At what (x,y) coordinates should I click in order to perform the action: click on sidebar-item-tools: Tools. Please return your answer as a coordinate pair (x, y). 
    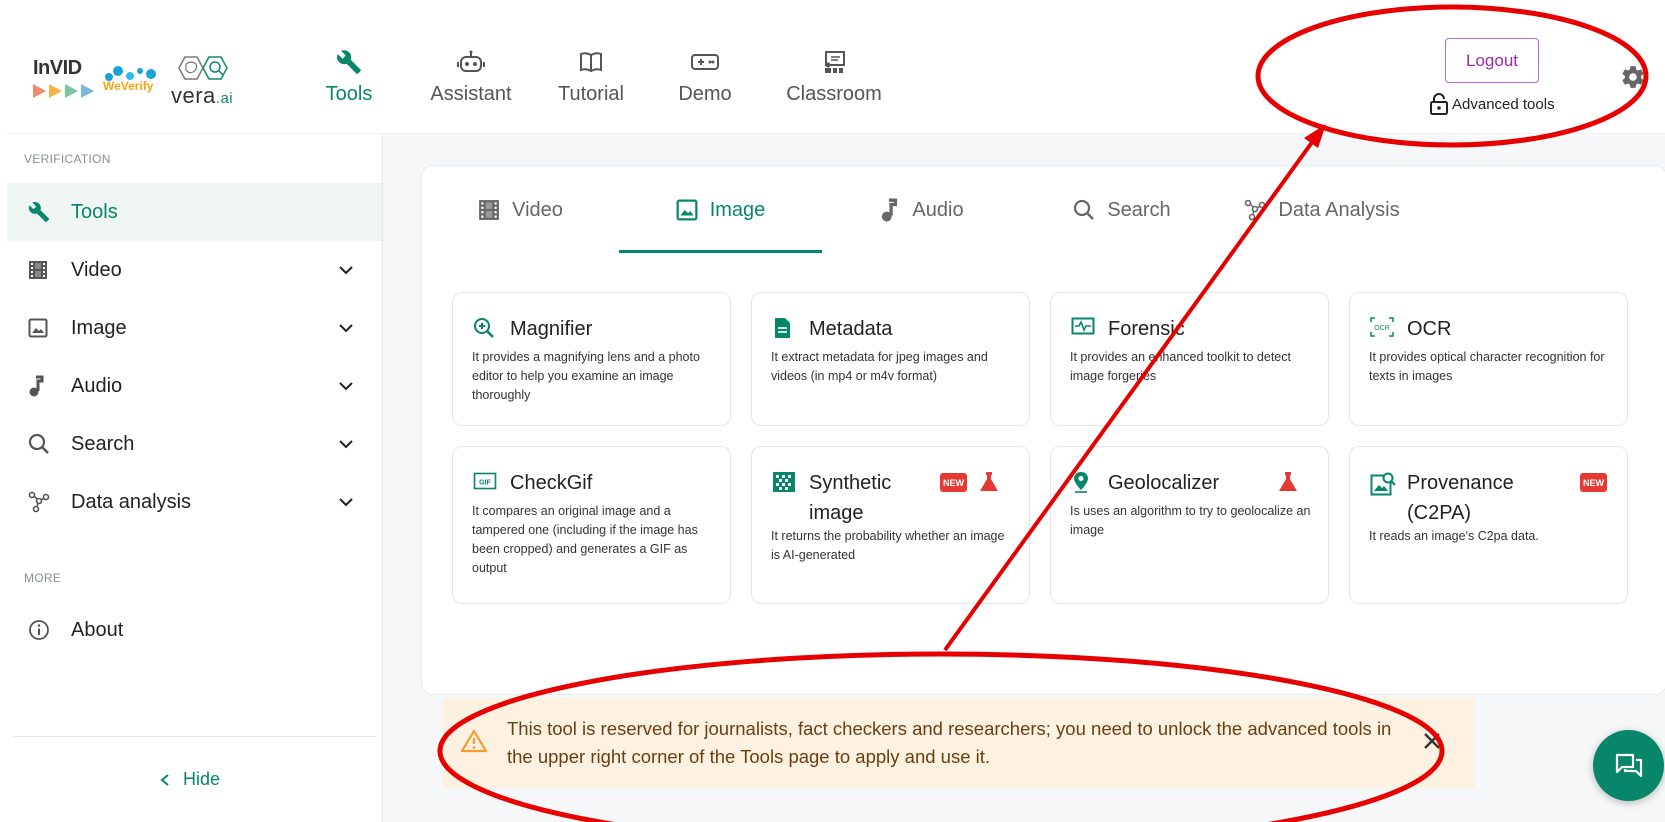
    Looking at the image, I should click on (194, 212).